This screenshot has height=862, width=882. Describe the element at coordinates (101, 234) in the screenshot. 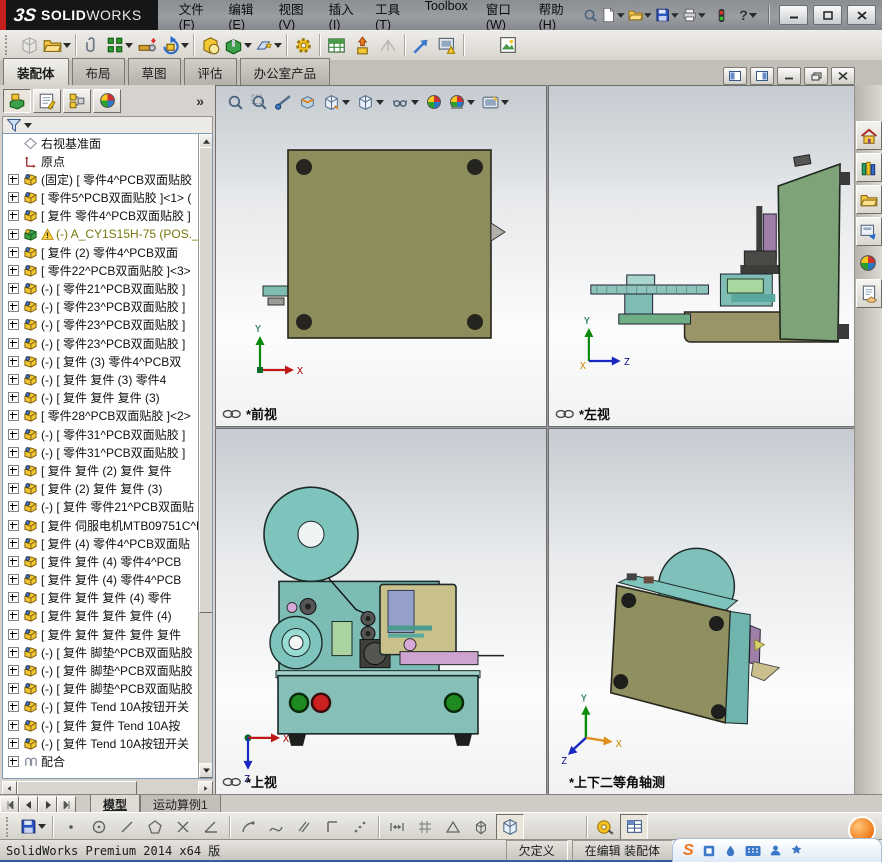

I see `tree-item: (-) A_CY1S15H-75 (POS._O` at that location.